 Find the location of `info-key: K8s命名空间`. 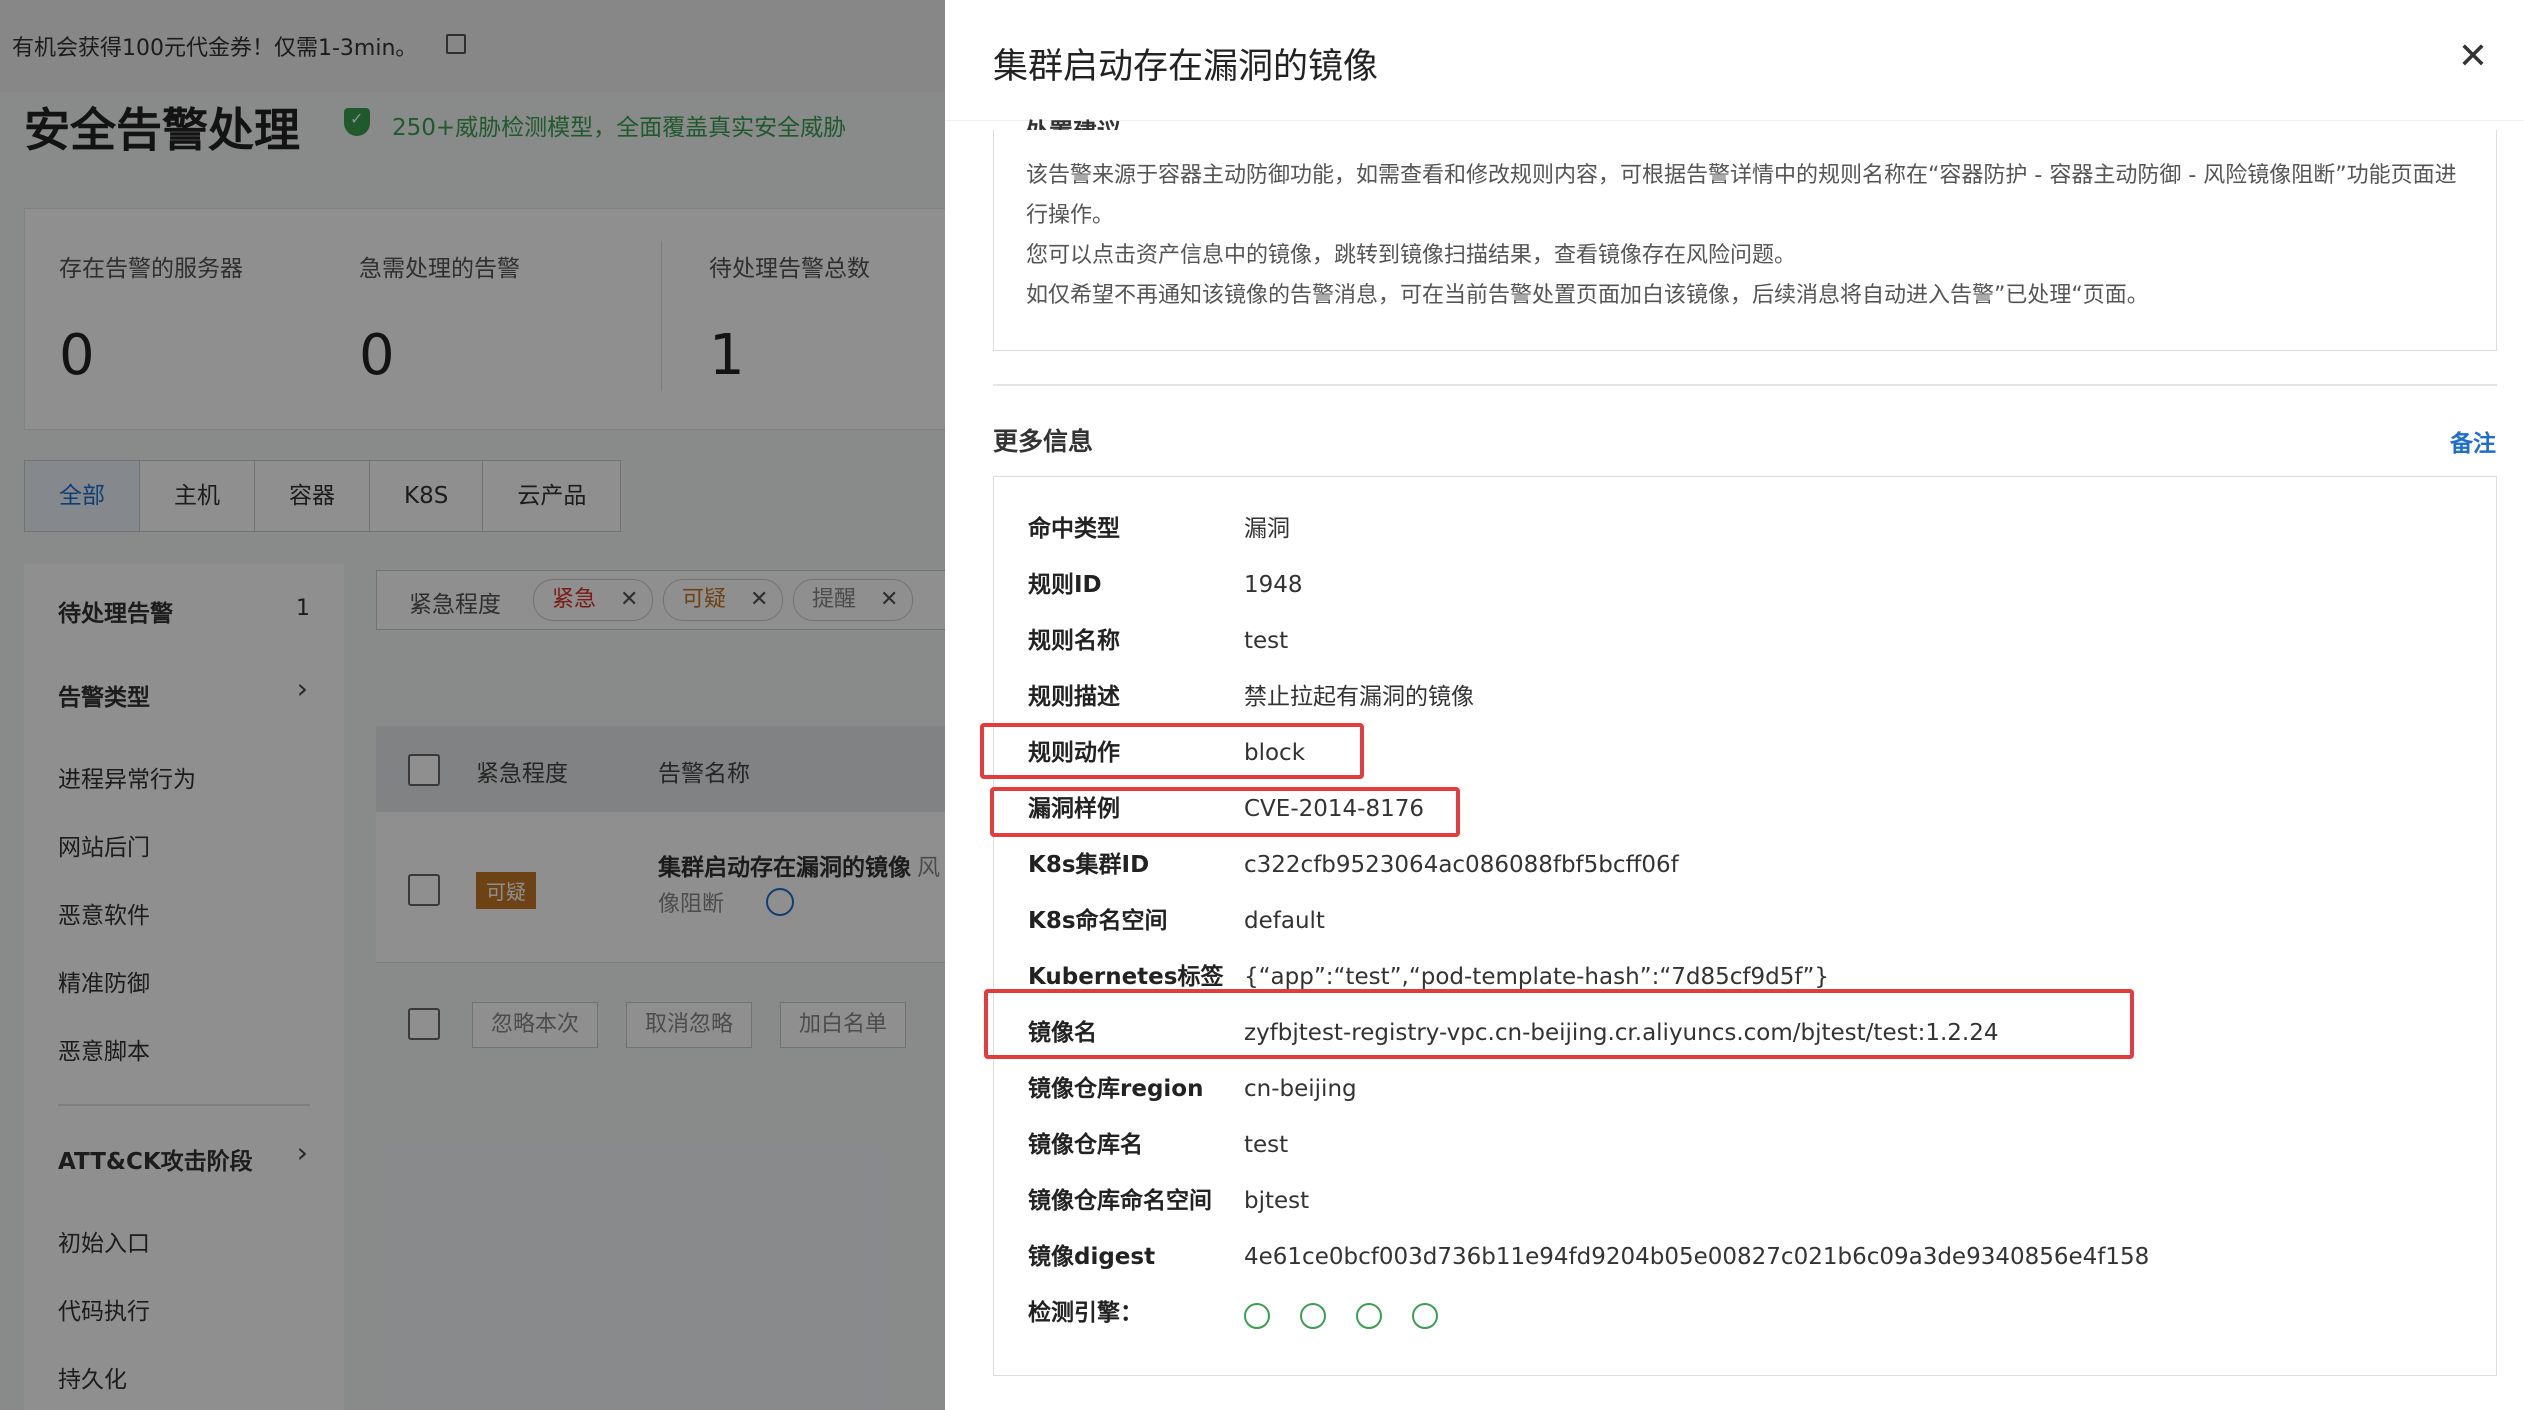

info-key: K8s命名空间 is located at coordinates (1098, 921).